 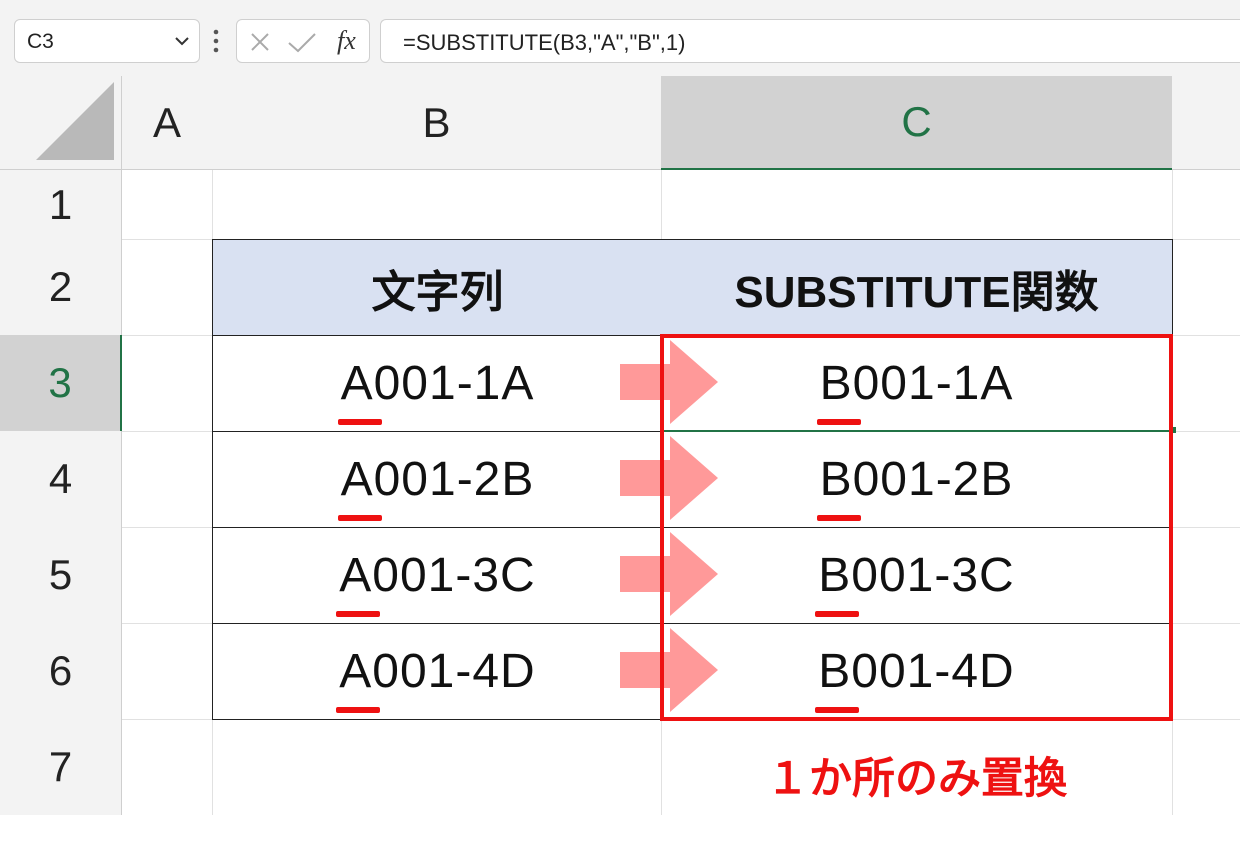 What do you see at coordinates (916, 779) in the screenshot?
I see `annotation-note: １か所のみ置換` at bounding box center [916, 779].